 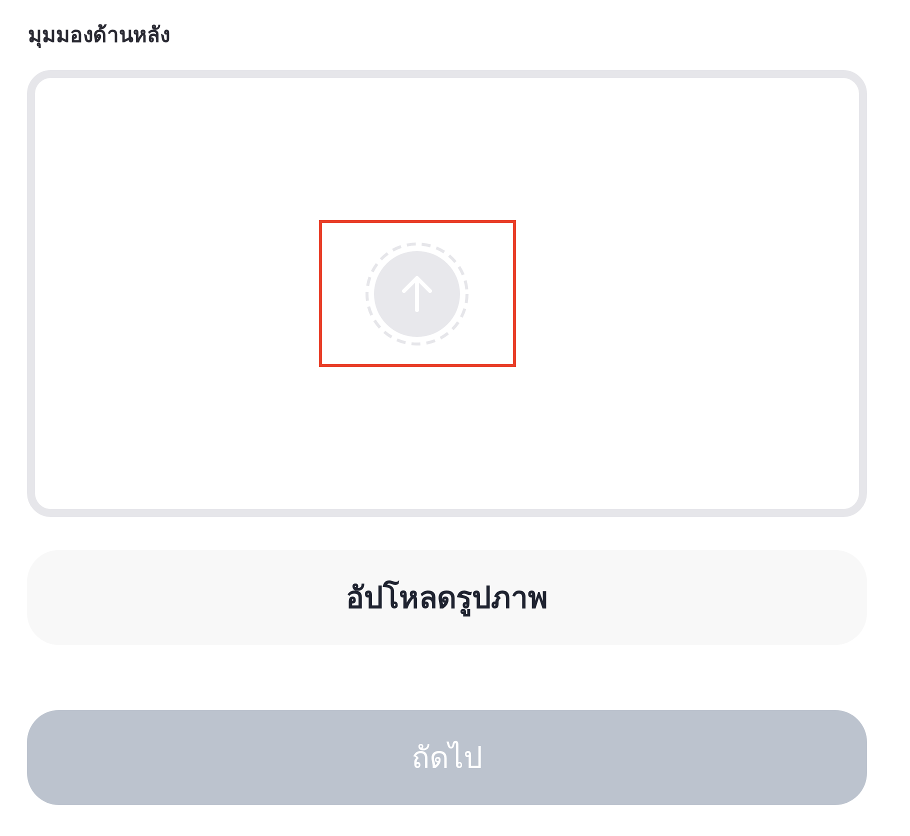 I want to click on upload-button: อัปโหลดรูปภาพ, so click(x=447, y=597).